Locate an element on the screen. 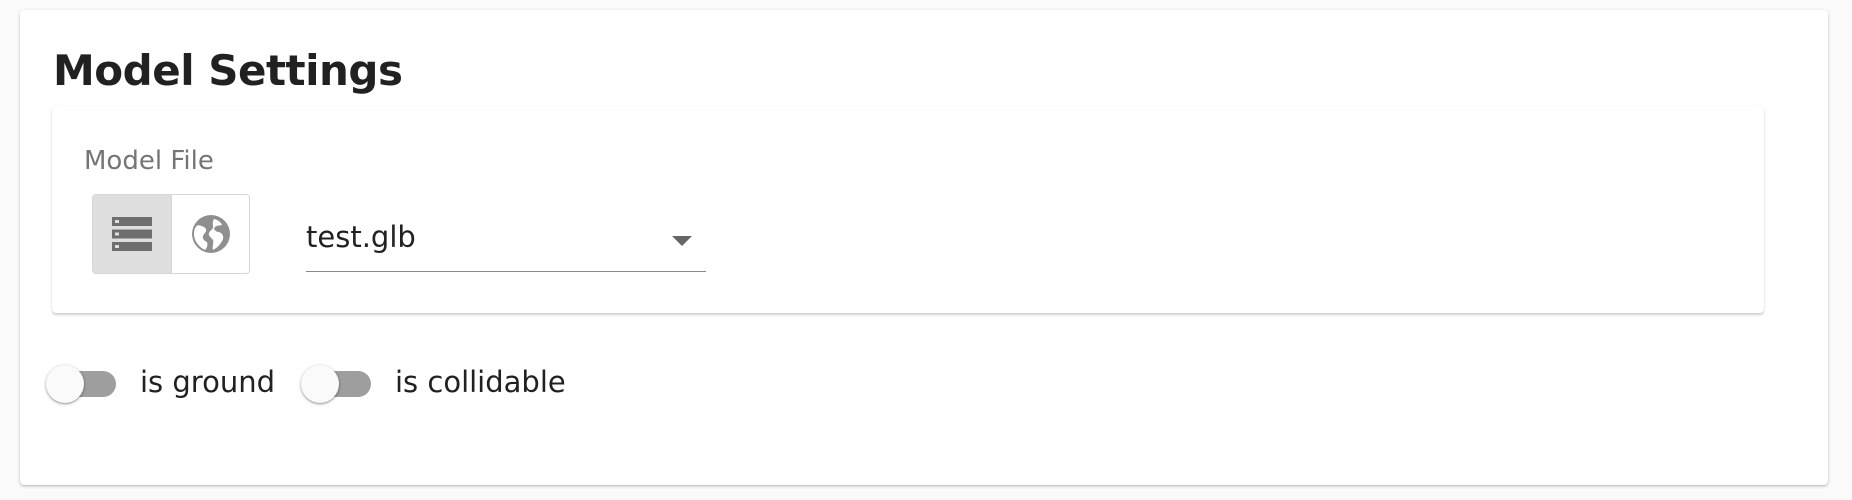 The height and width of the screenshot is (500, 1852). globe-icon is located at coordinates (210, 234).